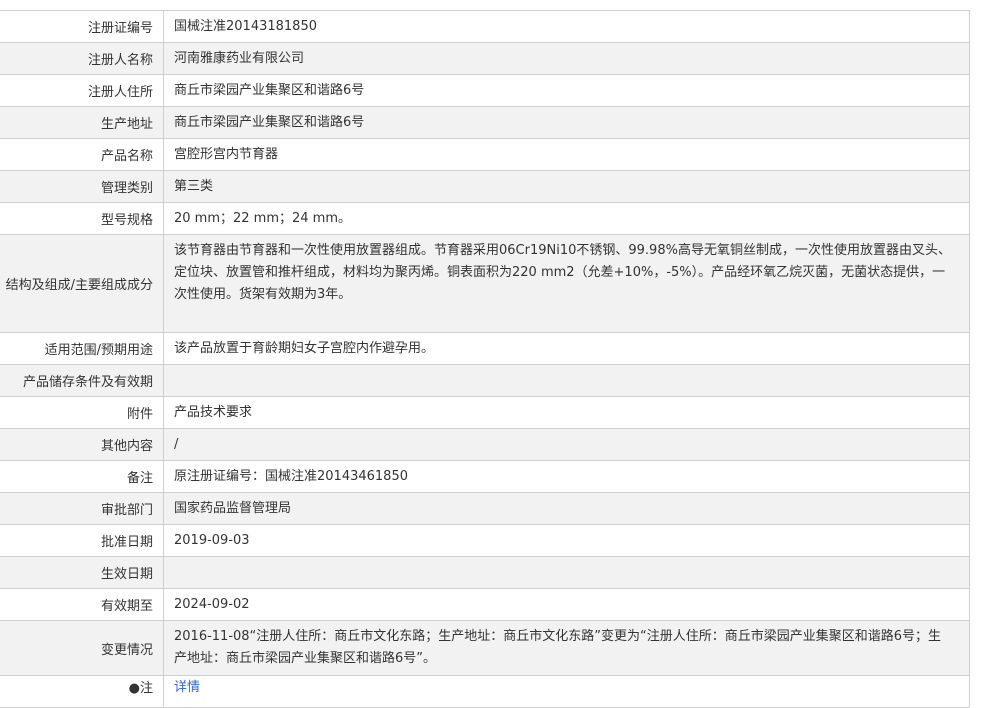  I want to click on row-registrant-name: 注册人名称 河南雅康药业有限公司, so click(485, 59).